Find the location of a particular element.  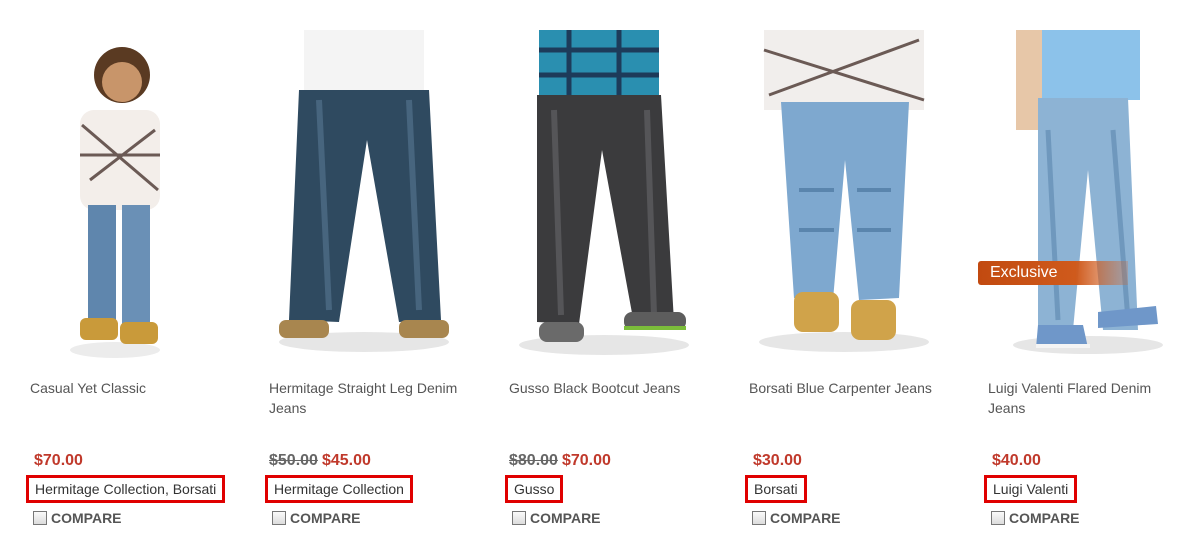

product-price: $70.00 is located at coordinates (56, 461).